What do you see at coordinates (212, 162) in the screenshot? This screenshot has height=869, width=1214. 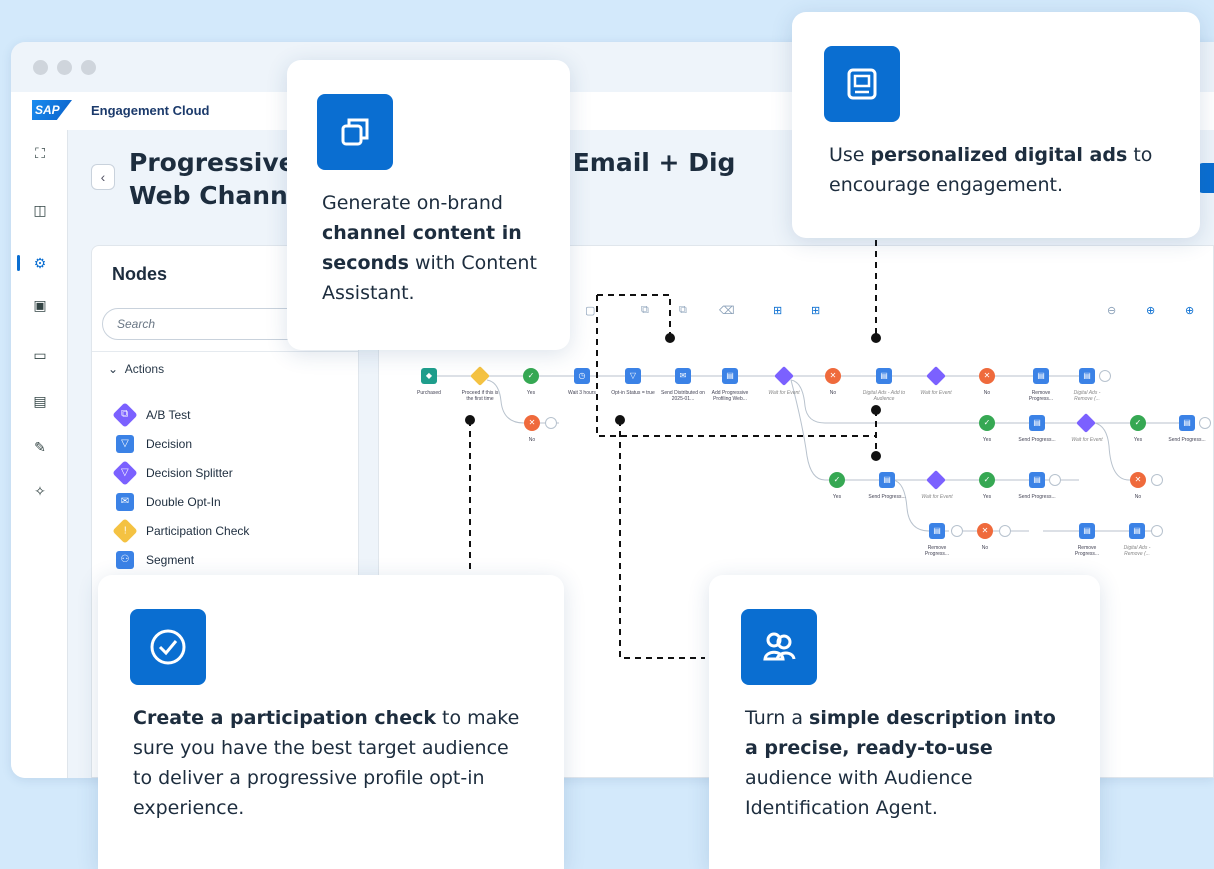 I see `page-title-line1: Progressive` at bounding box center [212, 162].